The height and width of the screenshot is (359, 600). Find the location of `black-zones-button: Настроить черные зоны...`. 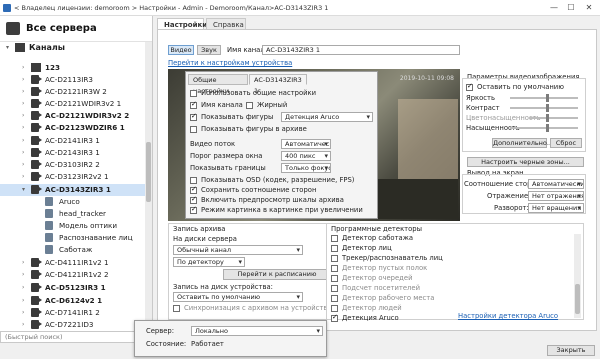

black-zones-button: Настроить черные зоны... is located at coordinates (525, 162).